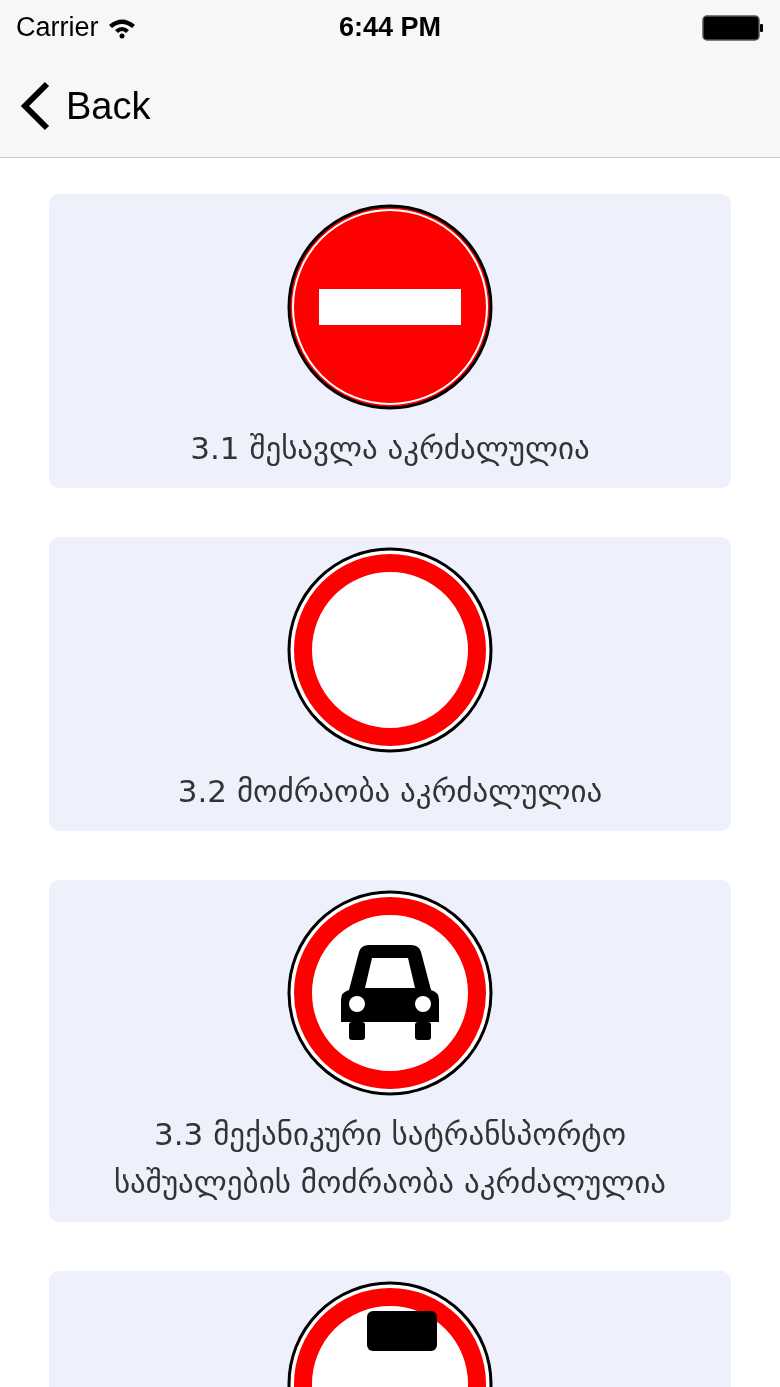  Describe the element at coordinates (390, 791) in the screenshot. I see `sign-title: 3.2 მოძრაობა აკრძალულია` at that location.